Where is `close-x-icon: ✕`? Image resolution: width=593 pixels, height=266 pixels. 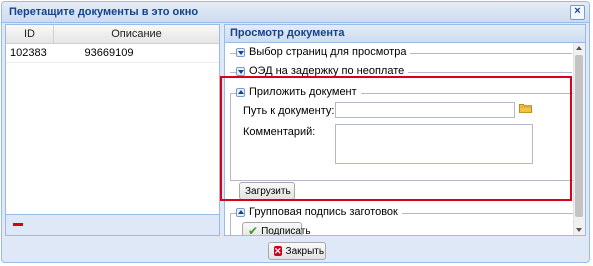
close-x-icon: ✕ is located at coordinates (278, 251).